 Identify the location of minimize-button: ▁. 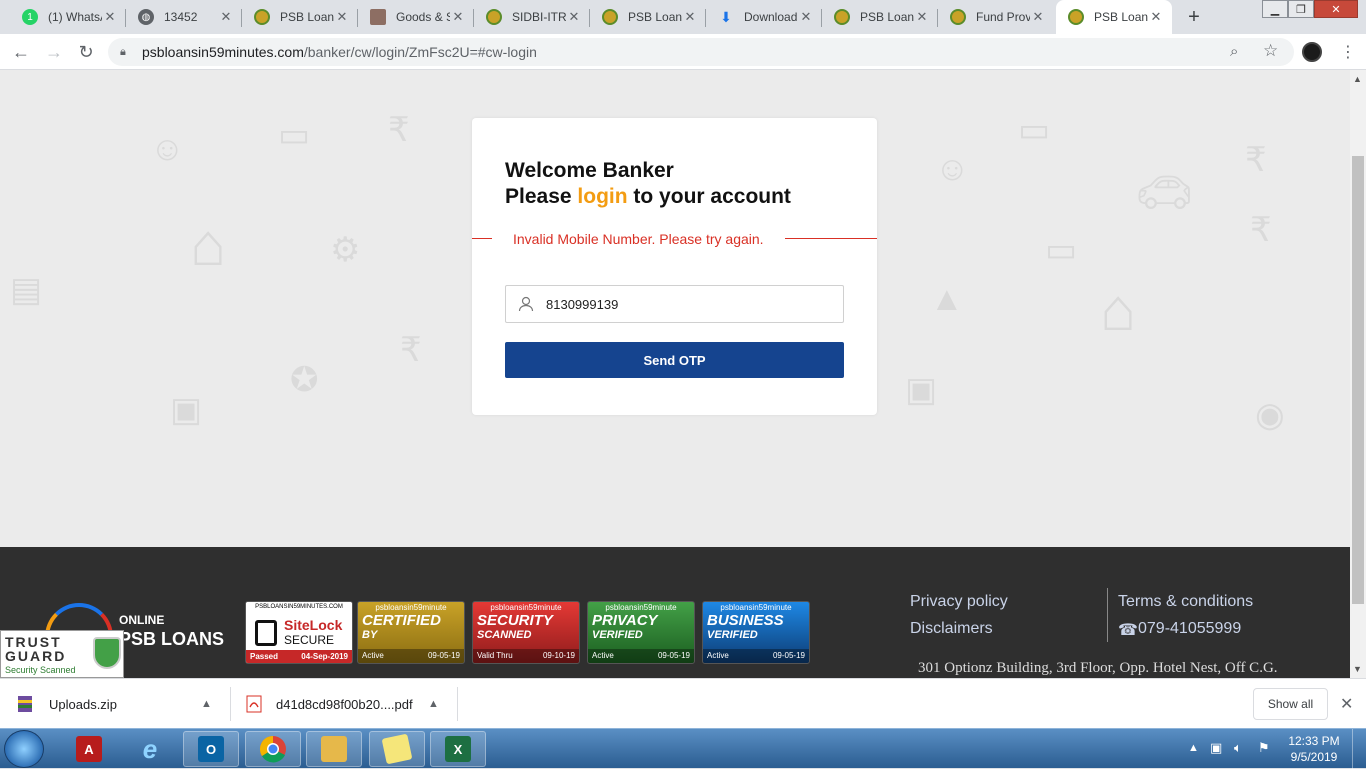
(1275, 9).